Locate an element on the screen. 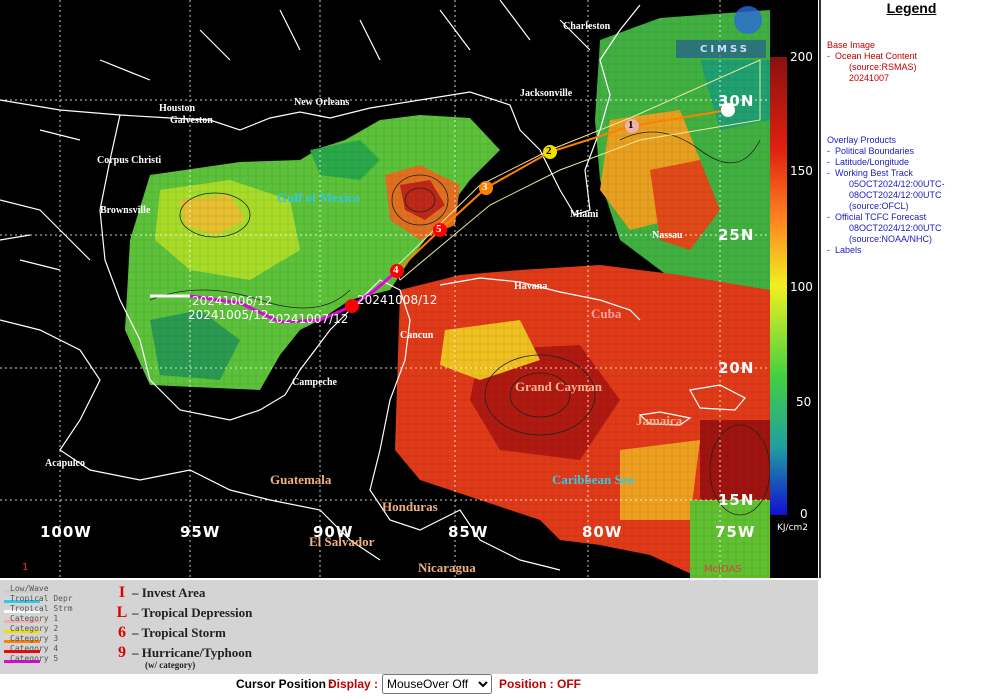 The height and width of the screenshot is (698, 1000). invest-icon: I is located at coordinates (122, 592).